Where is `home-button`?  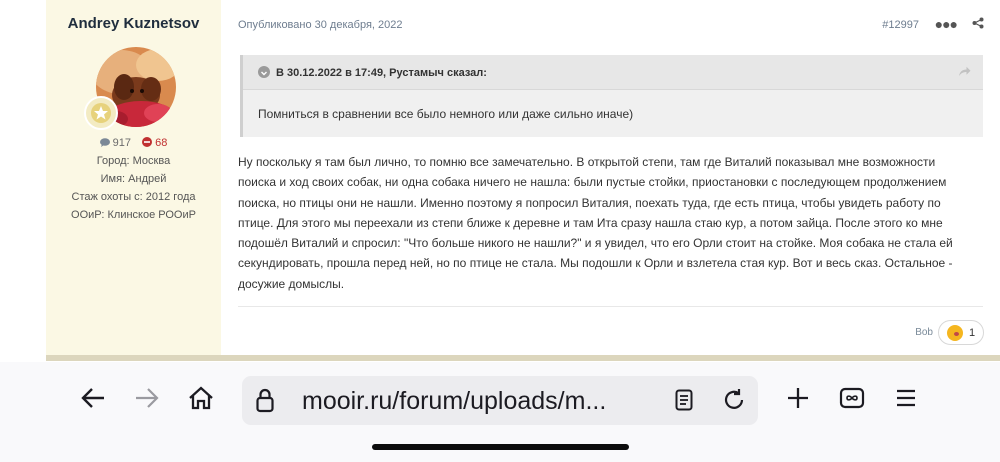
home-button is located at coordinates (201, 398).